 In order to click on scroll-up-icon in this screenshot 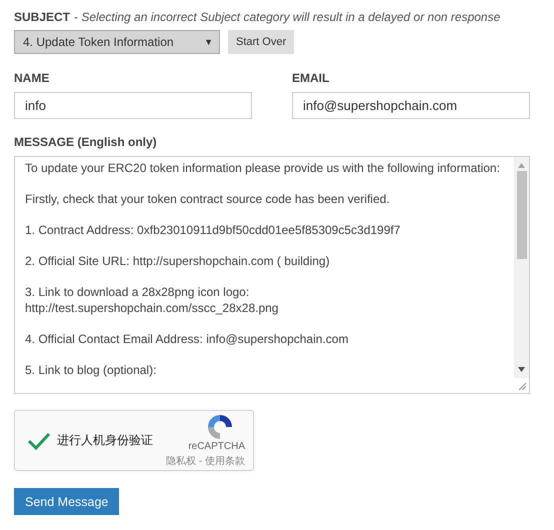, I will do `click(521, 165)`.